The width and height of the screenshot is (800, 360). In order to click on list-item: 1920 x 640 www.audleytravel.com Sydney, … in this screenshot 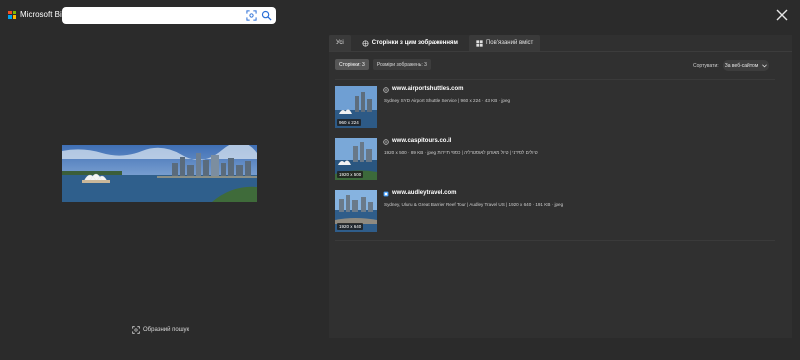, I will do `click(555, 212)`.